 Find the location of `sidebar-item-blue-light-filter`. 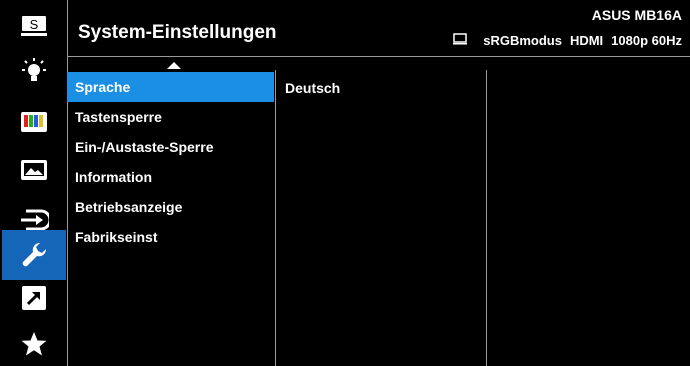

sidebar-item-blue-light-filter is located at coordinates (34, 72).